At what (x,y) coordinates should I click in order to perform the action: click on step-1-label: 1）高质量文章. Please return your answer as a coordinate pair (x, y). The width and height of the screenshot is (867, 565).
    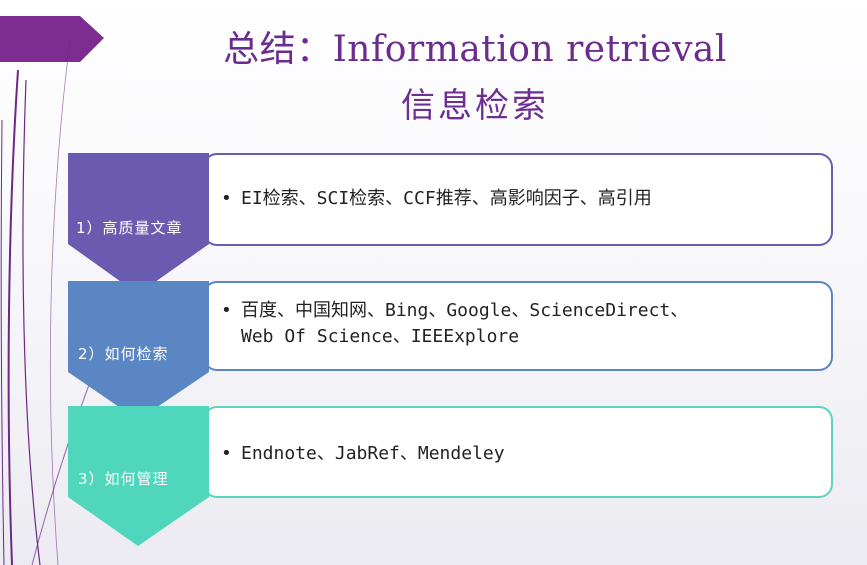
    Looking at the image, I should click on (129, 228).